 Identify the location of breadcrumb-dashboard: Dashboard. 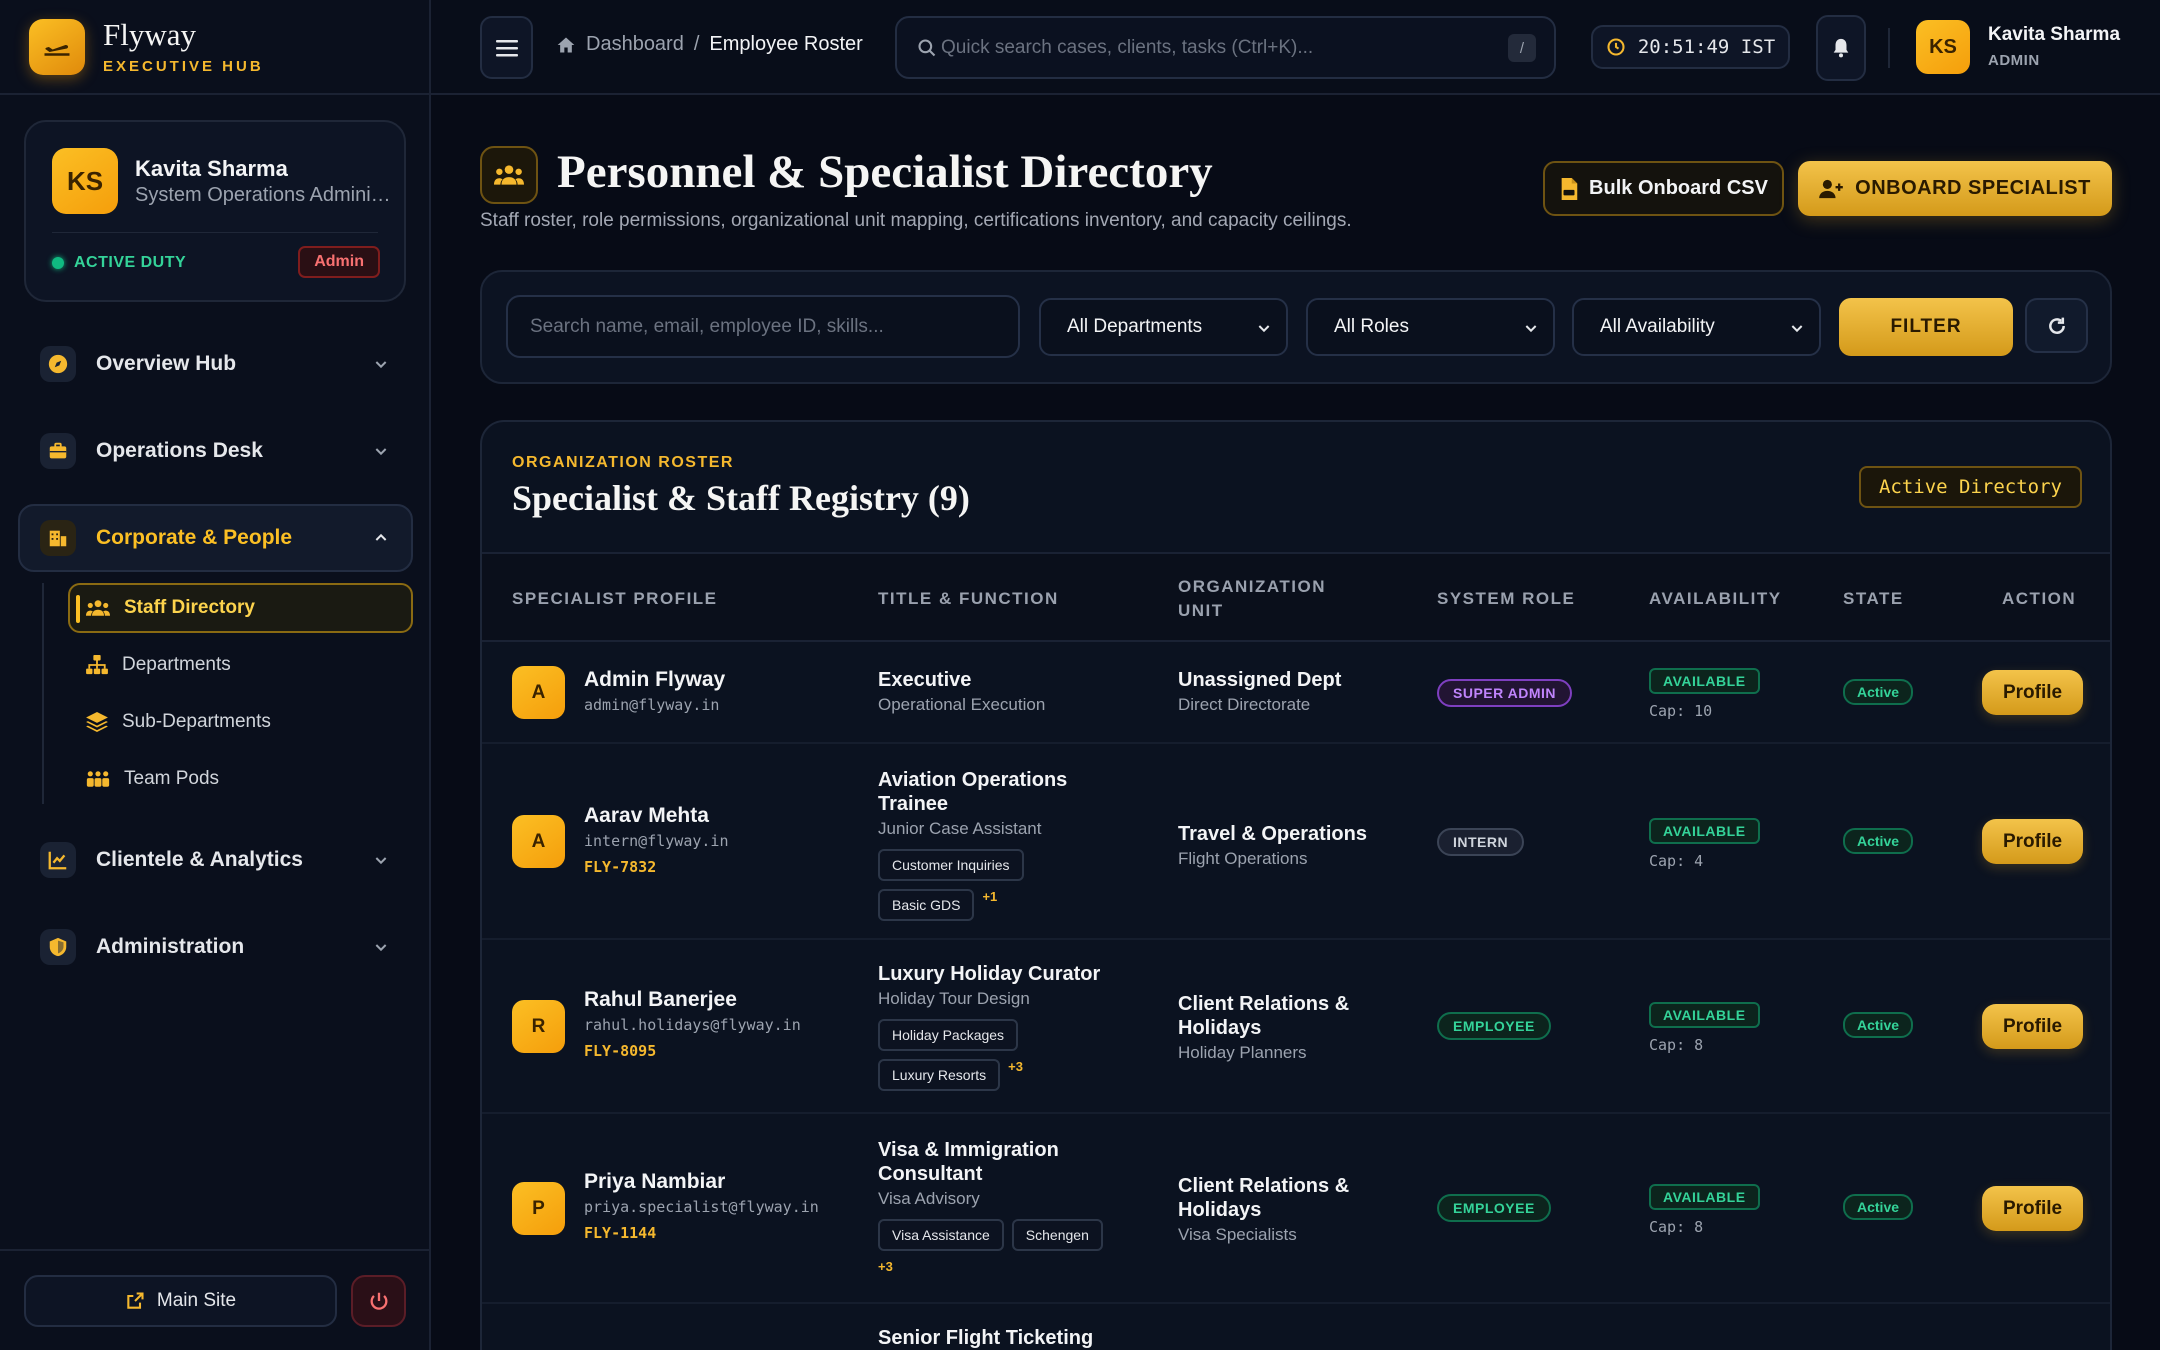
(635, 44).